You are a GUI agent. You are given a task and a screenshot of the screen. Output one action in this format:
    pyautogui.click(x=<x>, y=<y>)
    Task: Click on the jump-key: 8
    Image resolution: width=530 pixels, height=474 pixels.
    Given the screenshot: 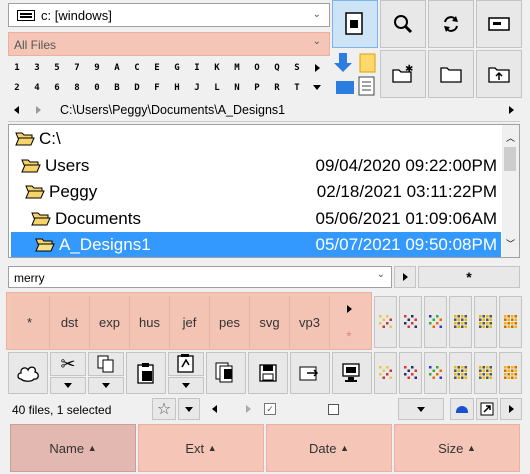 What is the action you would take?
    pyautogui.click(x=77, y=87)
    